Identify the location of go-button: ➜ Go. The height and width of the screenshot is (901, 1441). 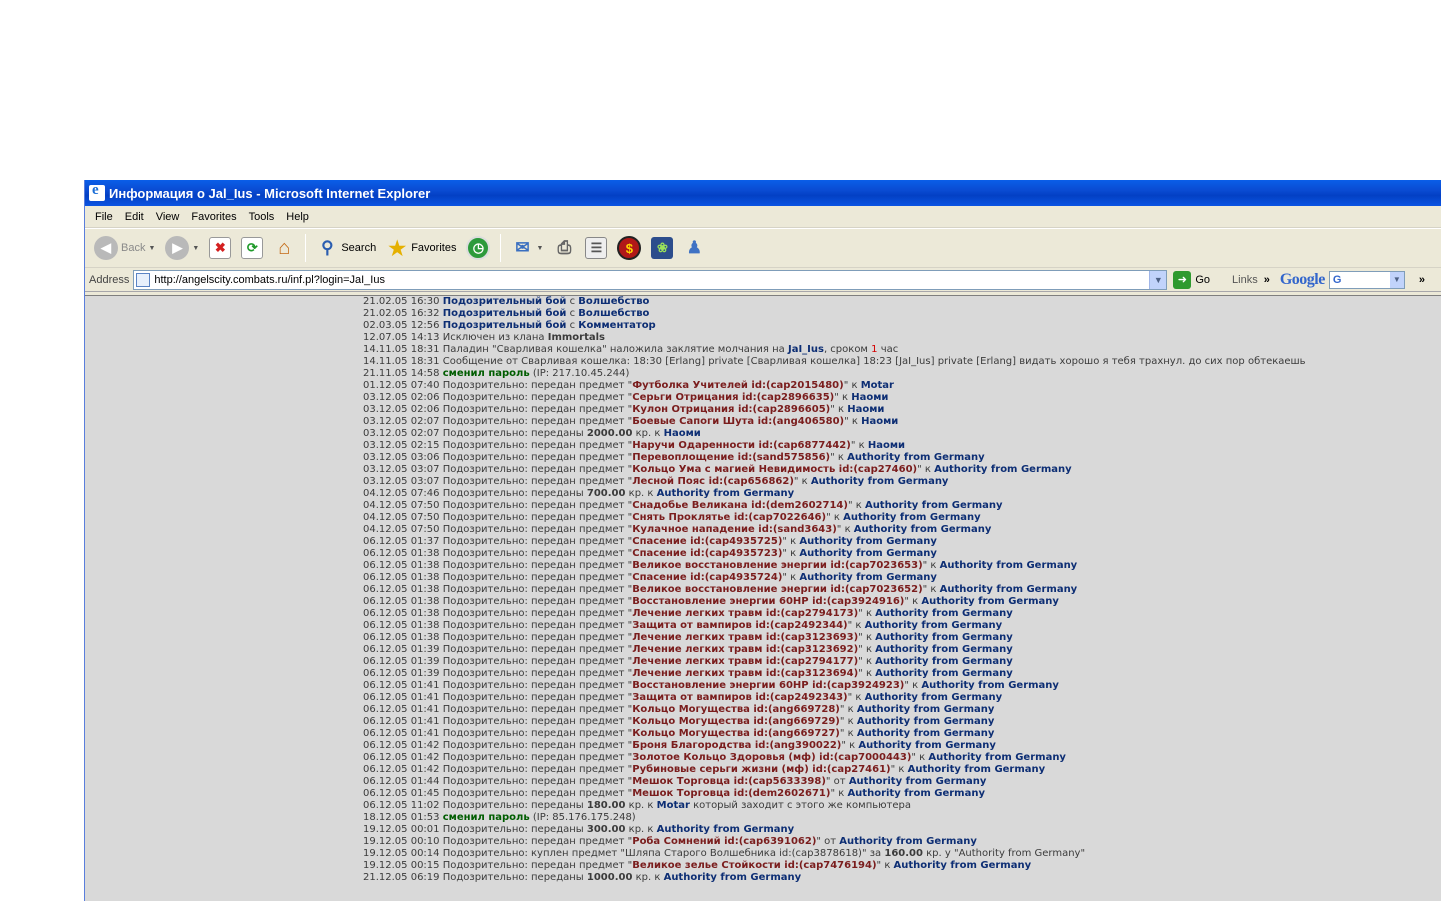
(1191, 279).